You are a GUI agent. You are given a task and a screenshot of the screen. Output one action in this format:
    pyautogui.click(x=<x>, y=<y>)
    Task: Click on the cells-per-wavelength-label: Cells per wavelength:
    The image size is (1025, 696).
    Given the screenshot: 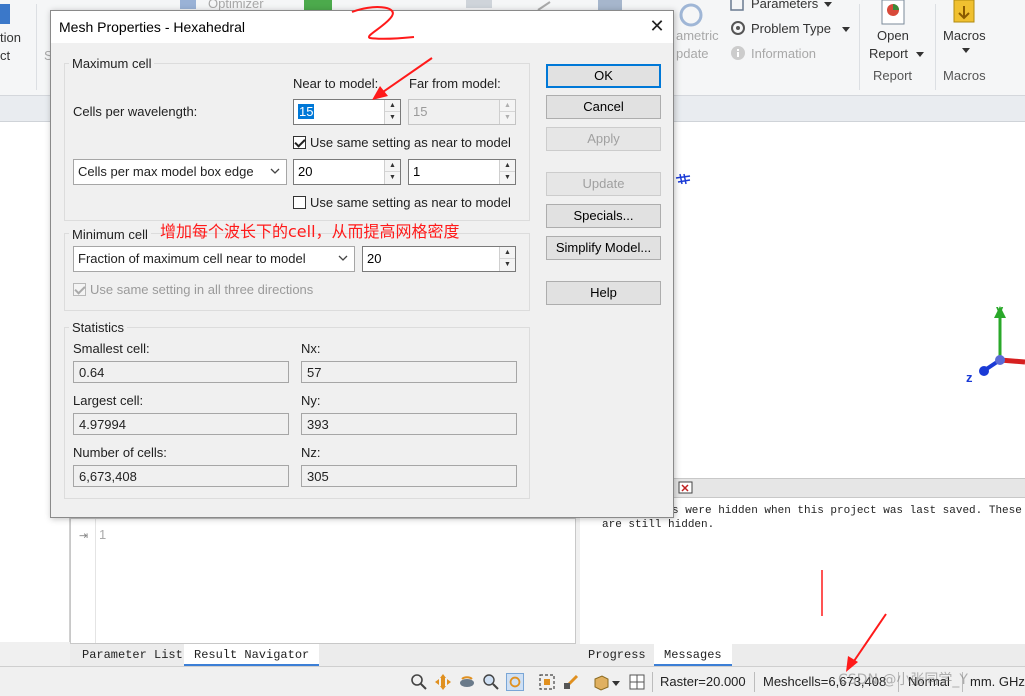 What is the action you would take?
    pyautogui.click(x=135, y=111)
    